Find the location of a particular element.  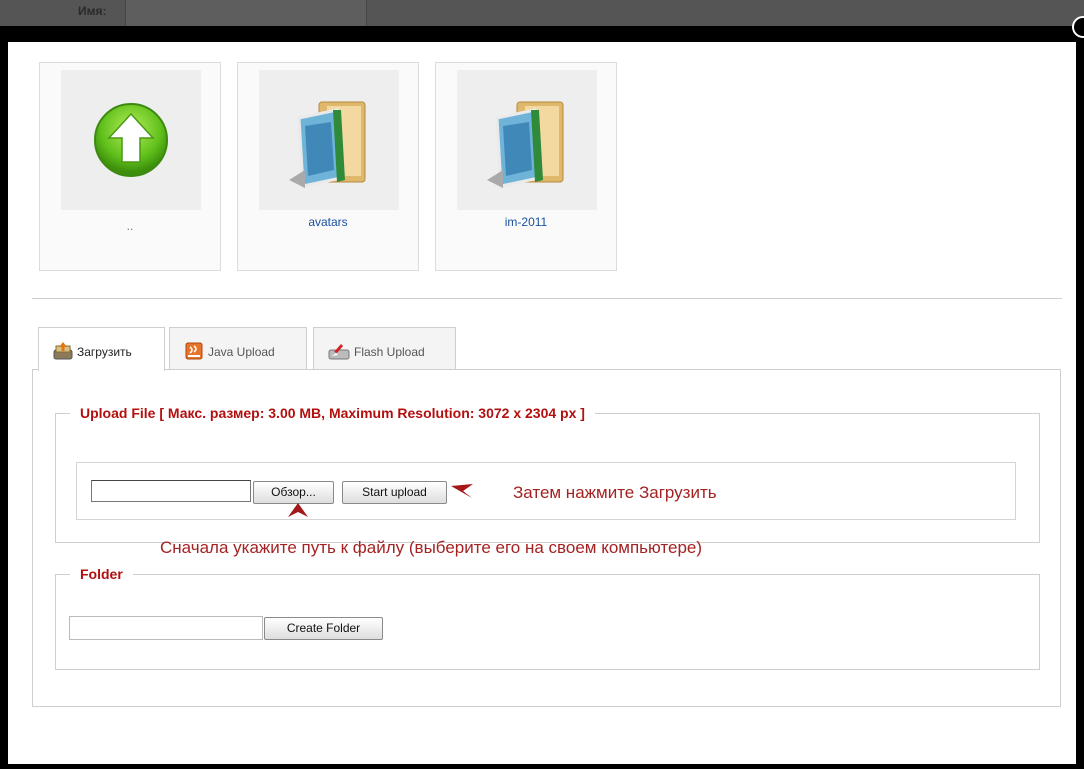

start-upload-button: Start upload is located at coordinates (394, 492).